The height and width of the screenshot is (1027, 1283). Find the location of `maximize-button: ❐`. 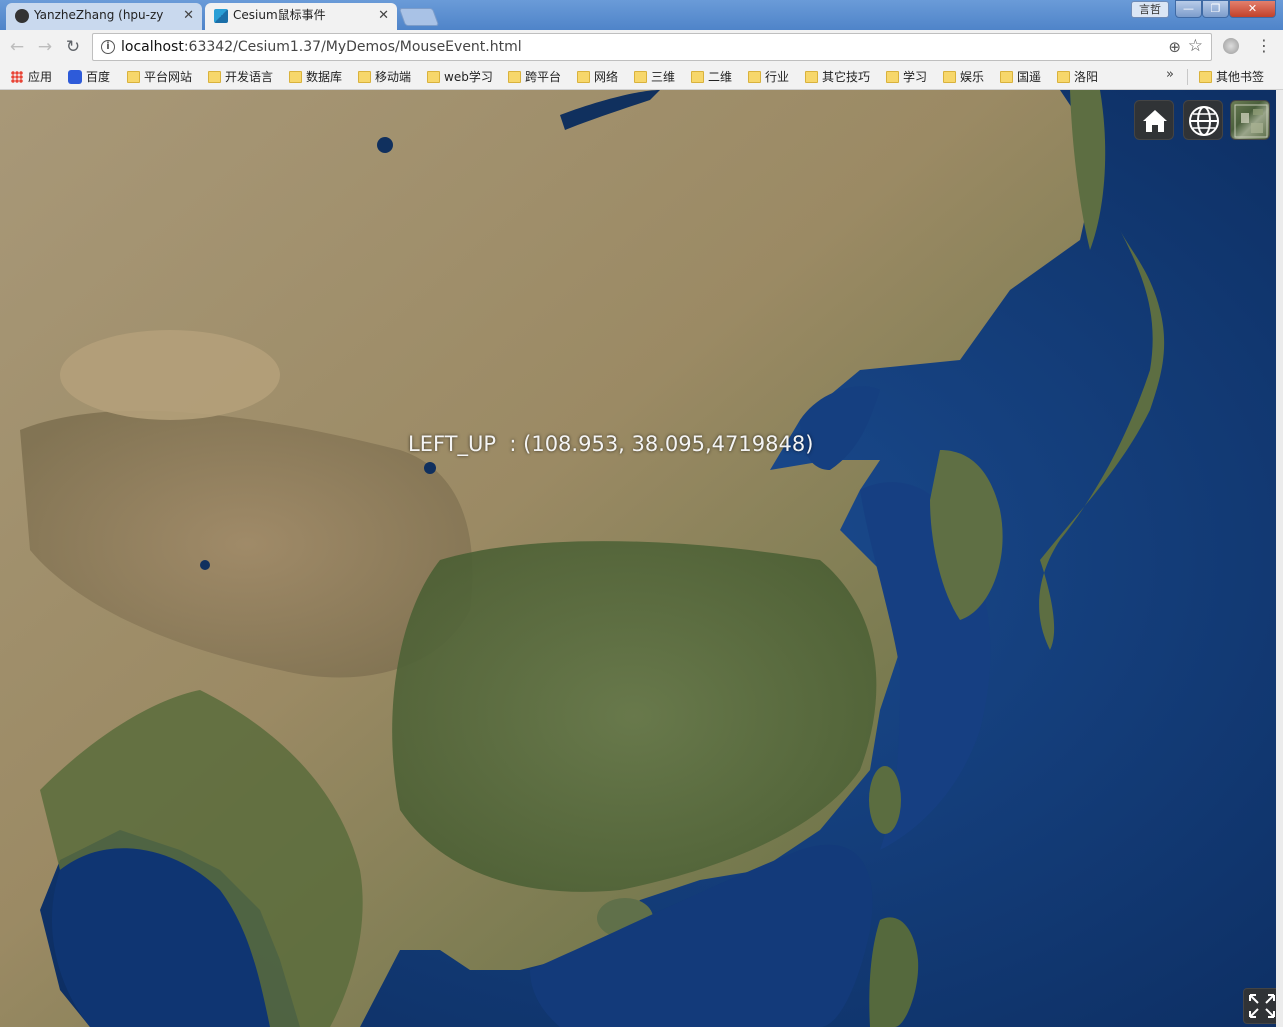

maximize-button: ❐ is located at coordinates (1215, 9).